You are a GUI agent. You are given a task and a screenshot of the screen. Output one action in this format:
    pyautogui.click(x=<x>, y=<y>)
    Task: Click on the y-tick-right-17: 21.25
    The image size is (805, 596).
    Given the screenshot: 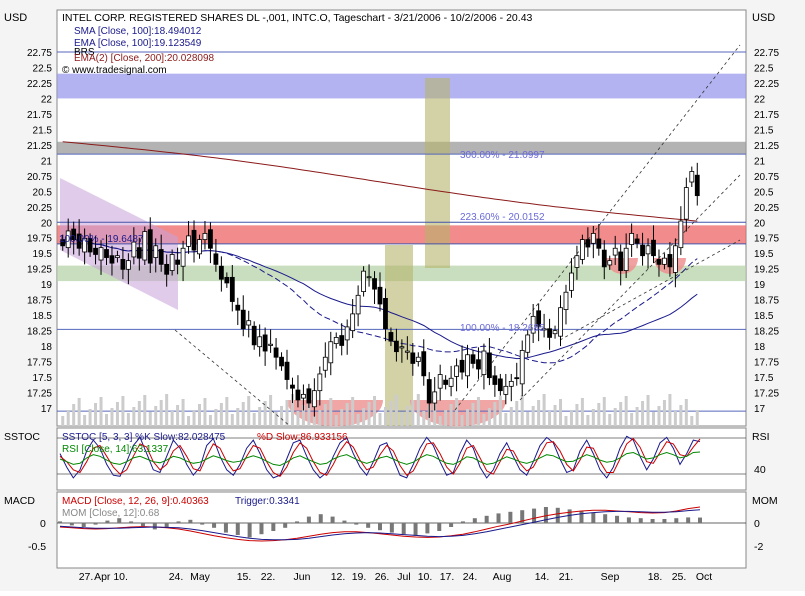 What is the action you would take?
    pyautogui.click(x=766, y=146)
    